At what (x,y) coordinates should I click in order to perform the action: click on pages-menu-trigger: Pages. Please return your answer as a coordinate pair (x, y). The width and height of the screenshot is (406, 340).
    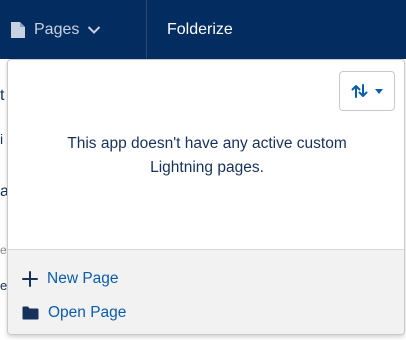
    Looking at the image, I should click on (55, 29).